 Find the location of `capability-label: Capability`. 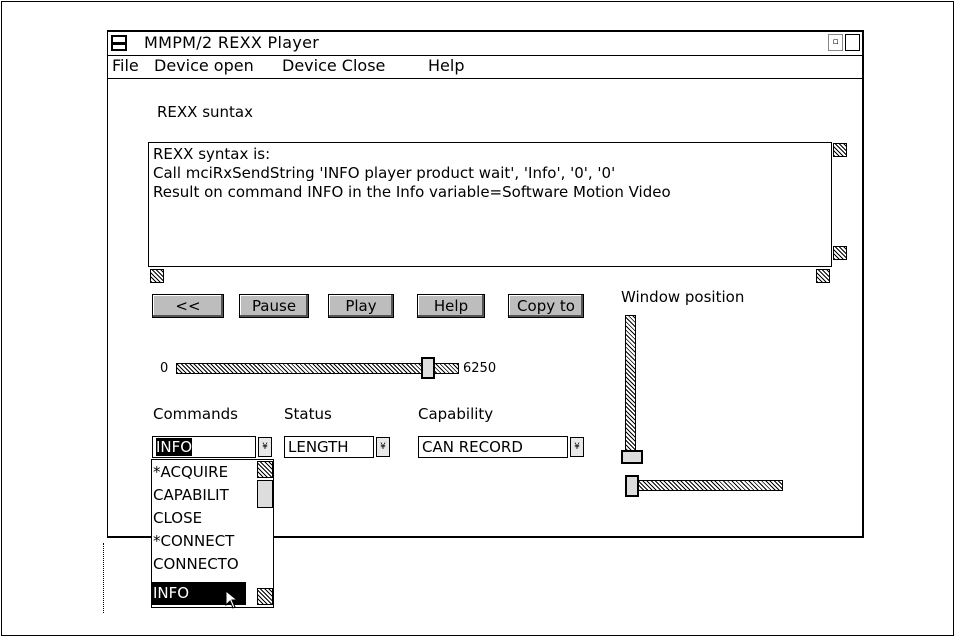

capability-label: Capability is located at coordinates (456, 414).